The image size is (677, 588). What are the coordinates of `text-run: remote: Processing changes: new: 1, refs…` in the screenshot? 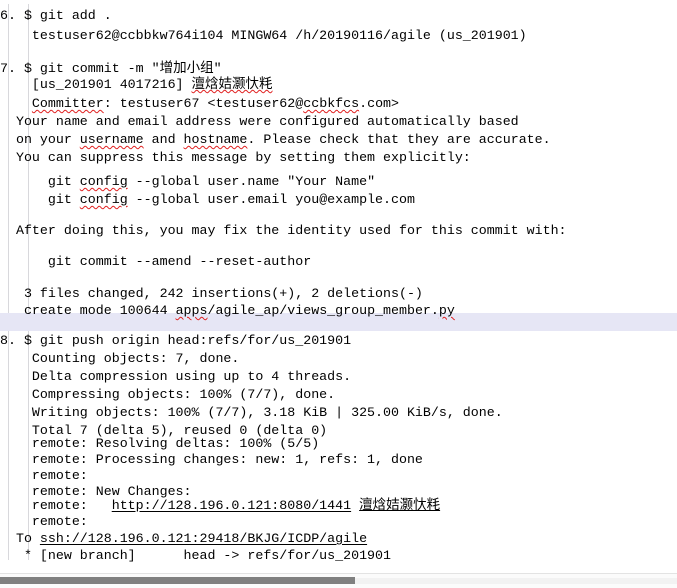 It's located at (211, 459).